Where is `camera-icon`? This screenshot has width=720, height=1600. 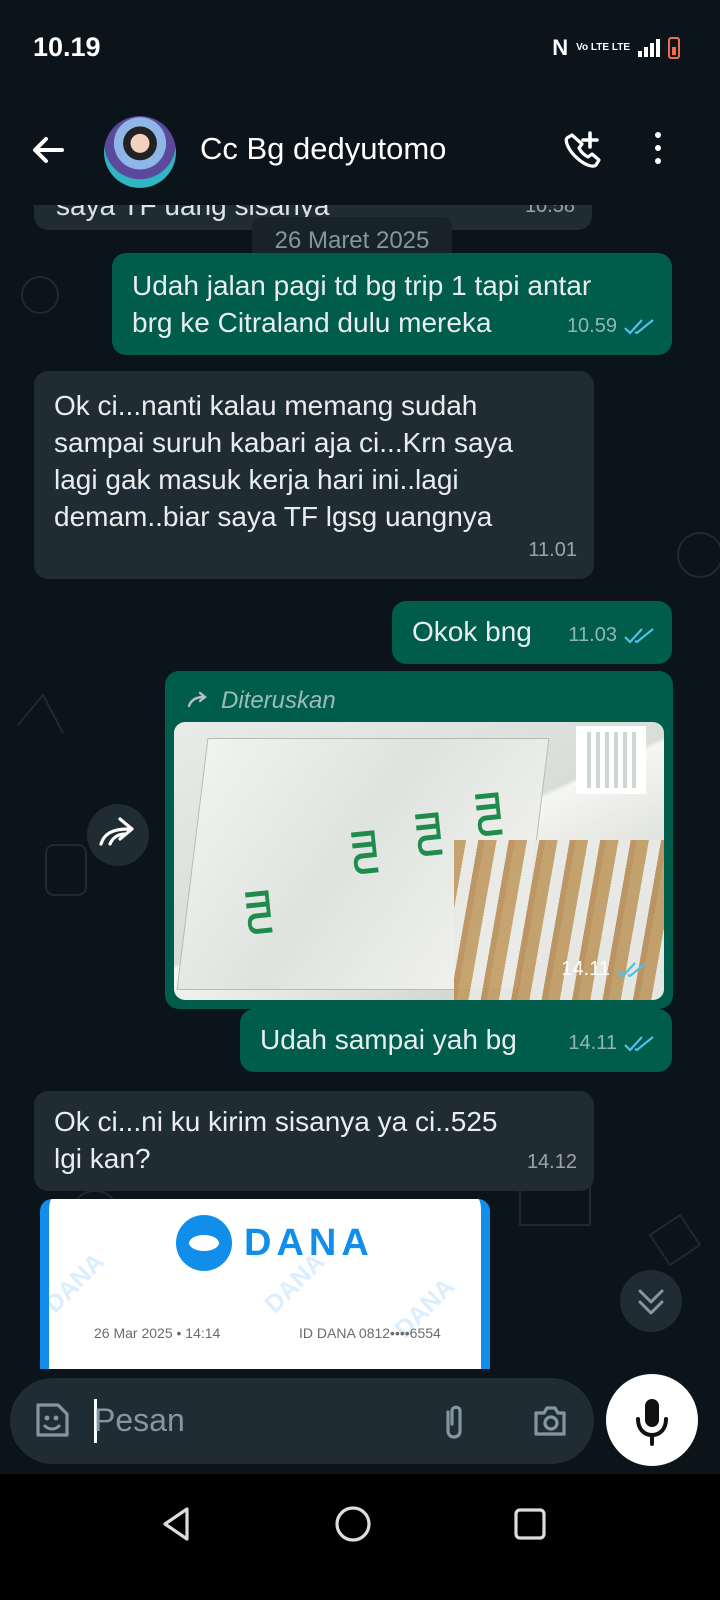
camera-icon is located at coordinates (550, 1421).